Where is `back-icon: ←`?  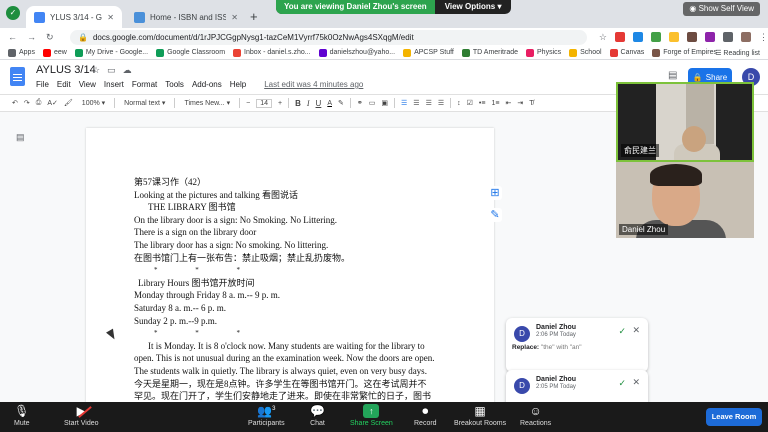
back-icon: ← is located at coordinates (12, 37).